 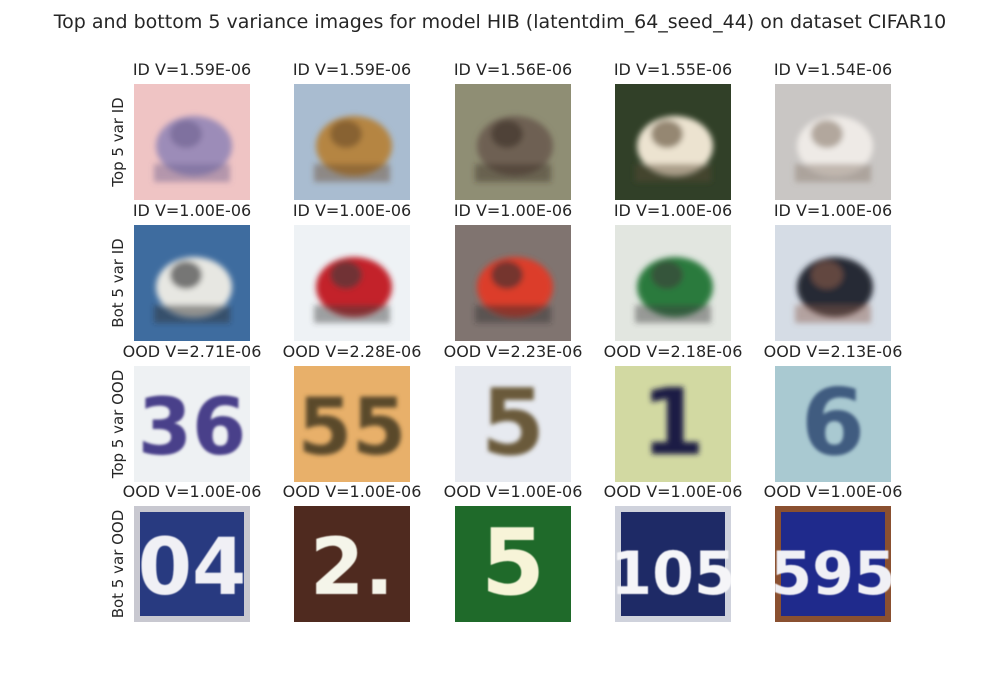 What do you see at coordinates (118, 424) in the screenshot?
I see `row-label: Top 5 var OOD` at bounding box center [118, 424].